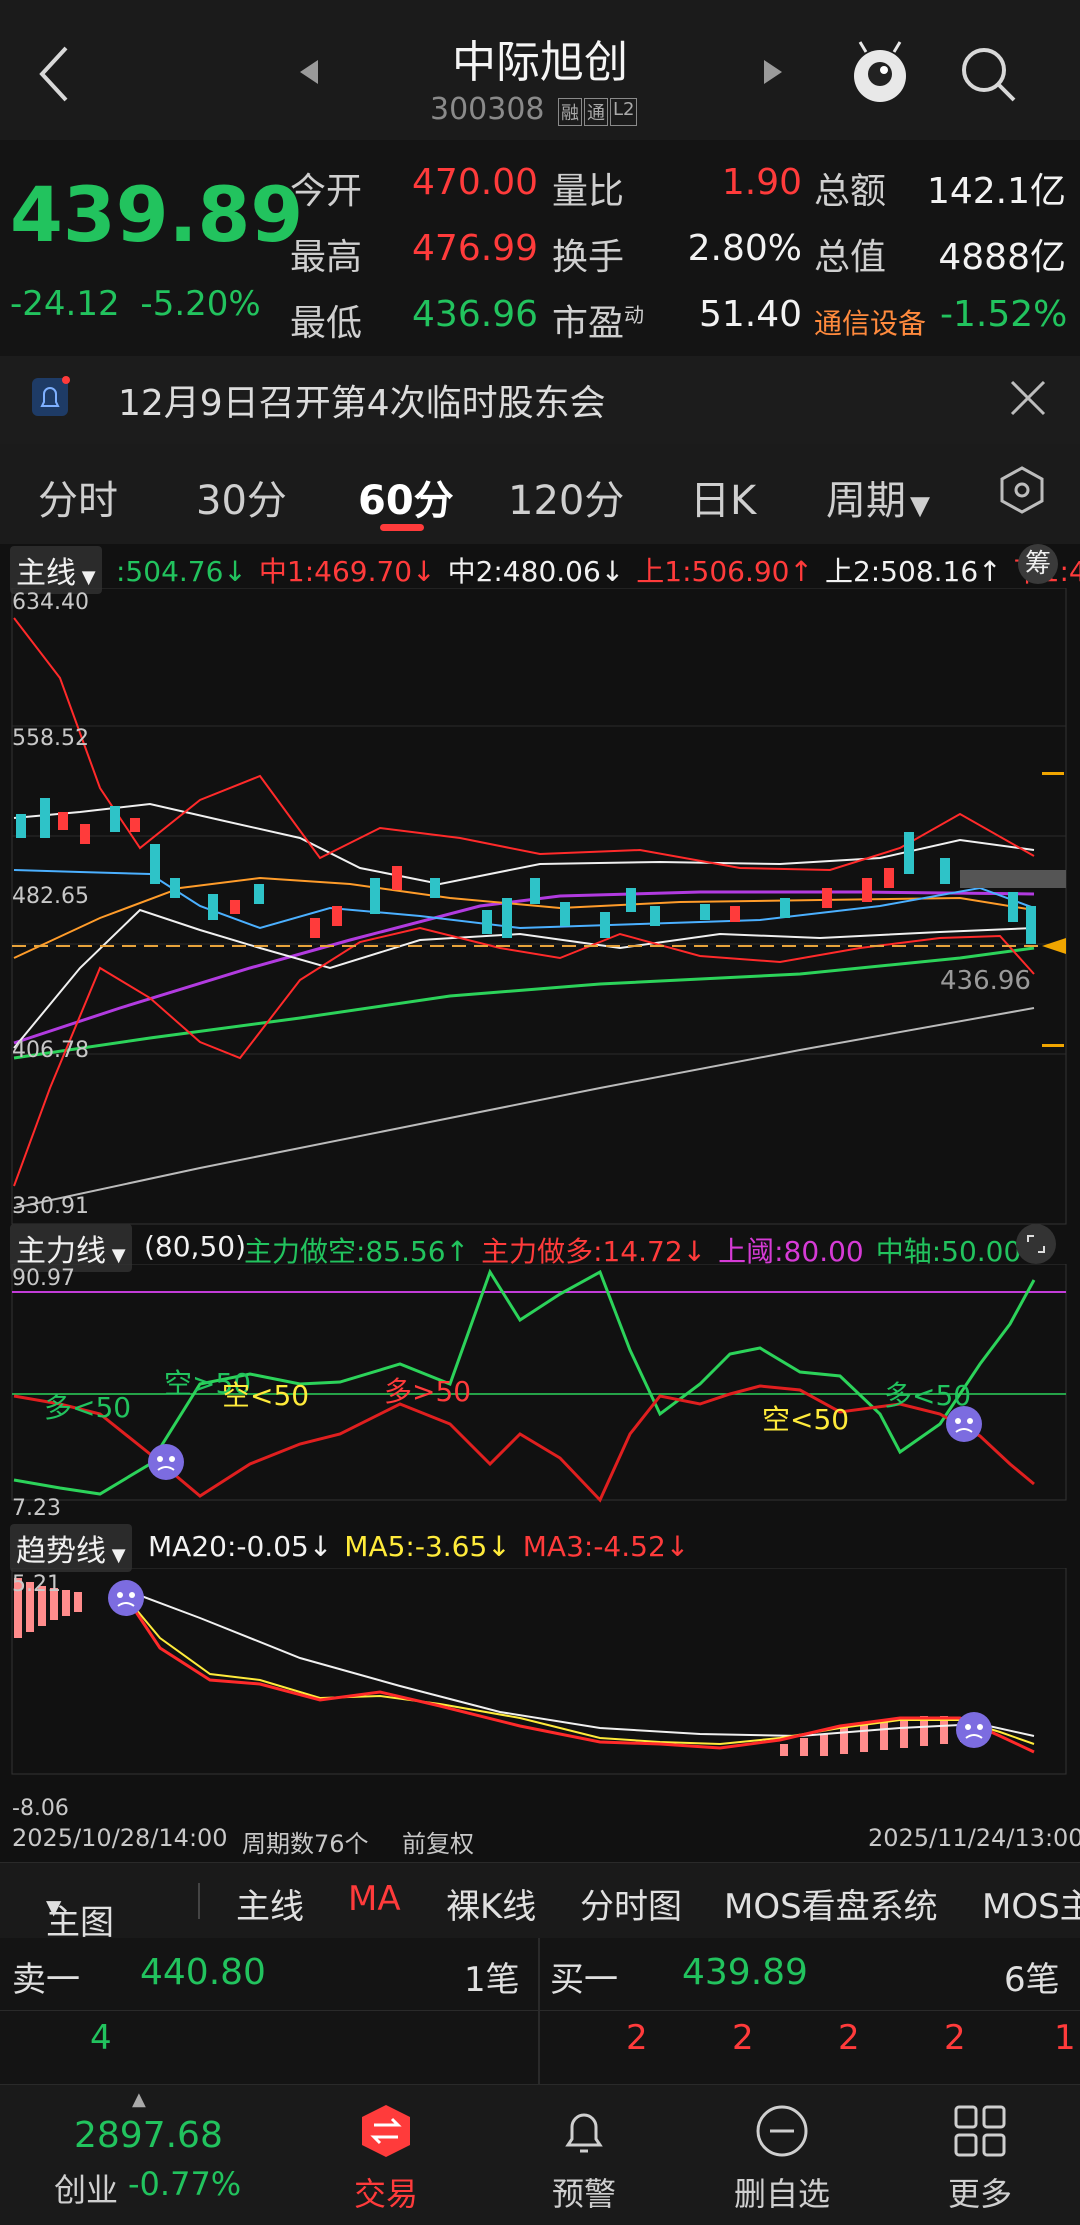  What do you see at coordinates (270, 1903) in the screenshot?
I see `menu-main-line: 主线` at bounding box center [270, 1903].